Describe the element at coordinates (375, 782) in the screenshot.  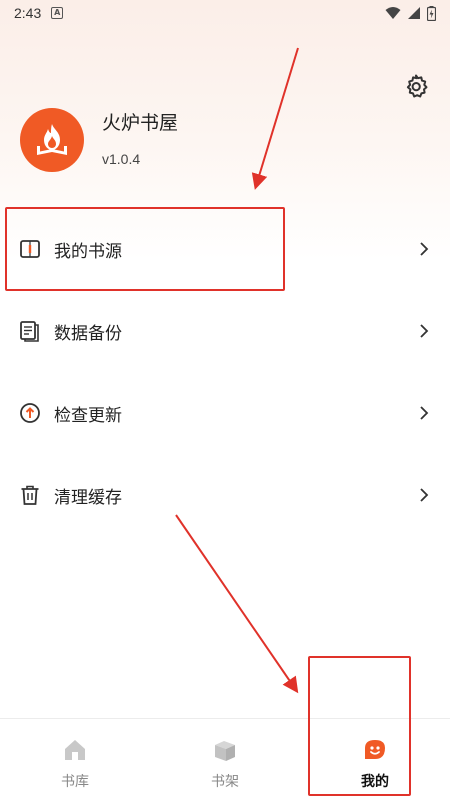
I see `tab-label: 我的` at that location.